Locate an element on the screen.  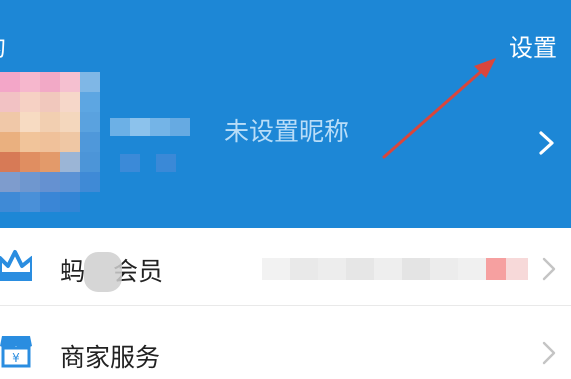
page-title: 的 is located at coordinates (3, 45).